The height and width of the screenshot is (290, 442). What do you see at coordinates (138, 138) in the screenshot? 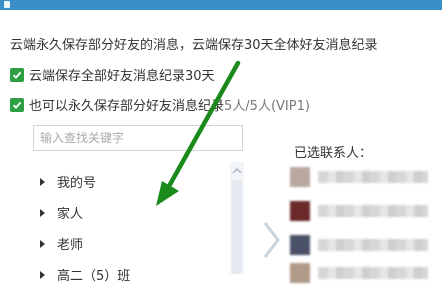
I see `search-input` at bounding box center [138, 138].